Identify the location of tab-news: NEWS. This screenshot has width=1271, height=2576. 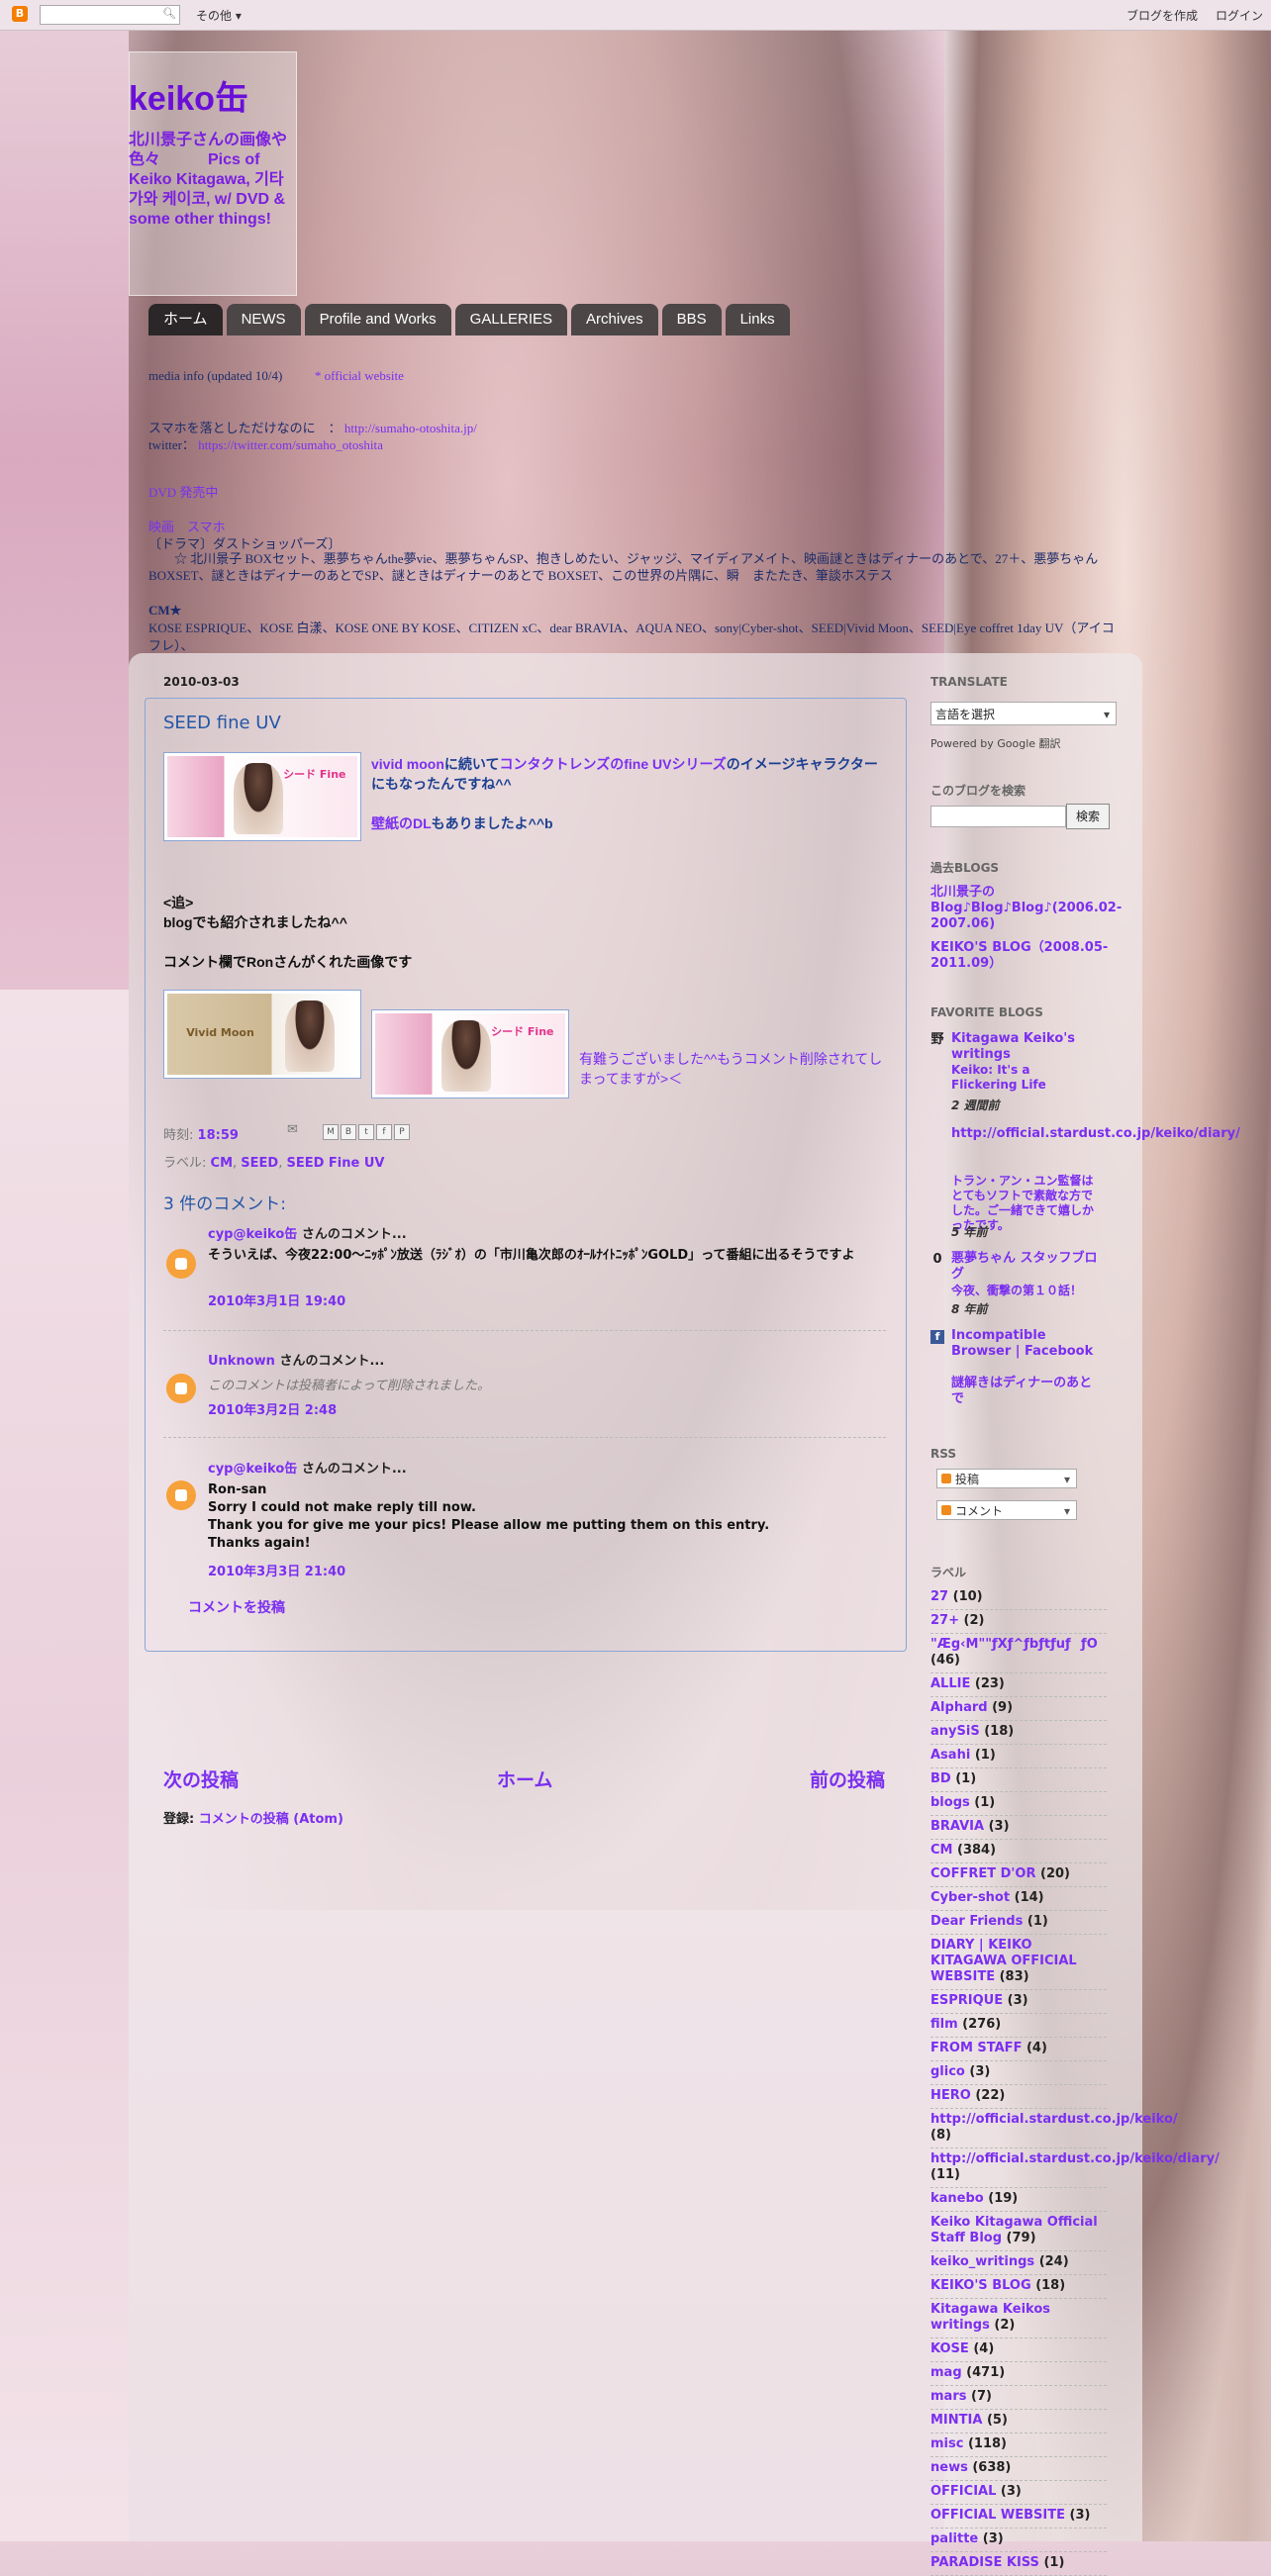
(263, 319).